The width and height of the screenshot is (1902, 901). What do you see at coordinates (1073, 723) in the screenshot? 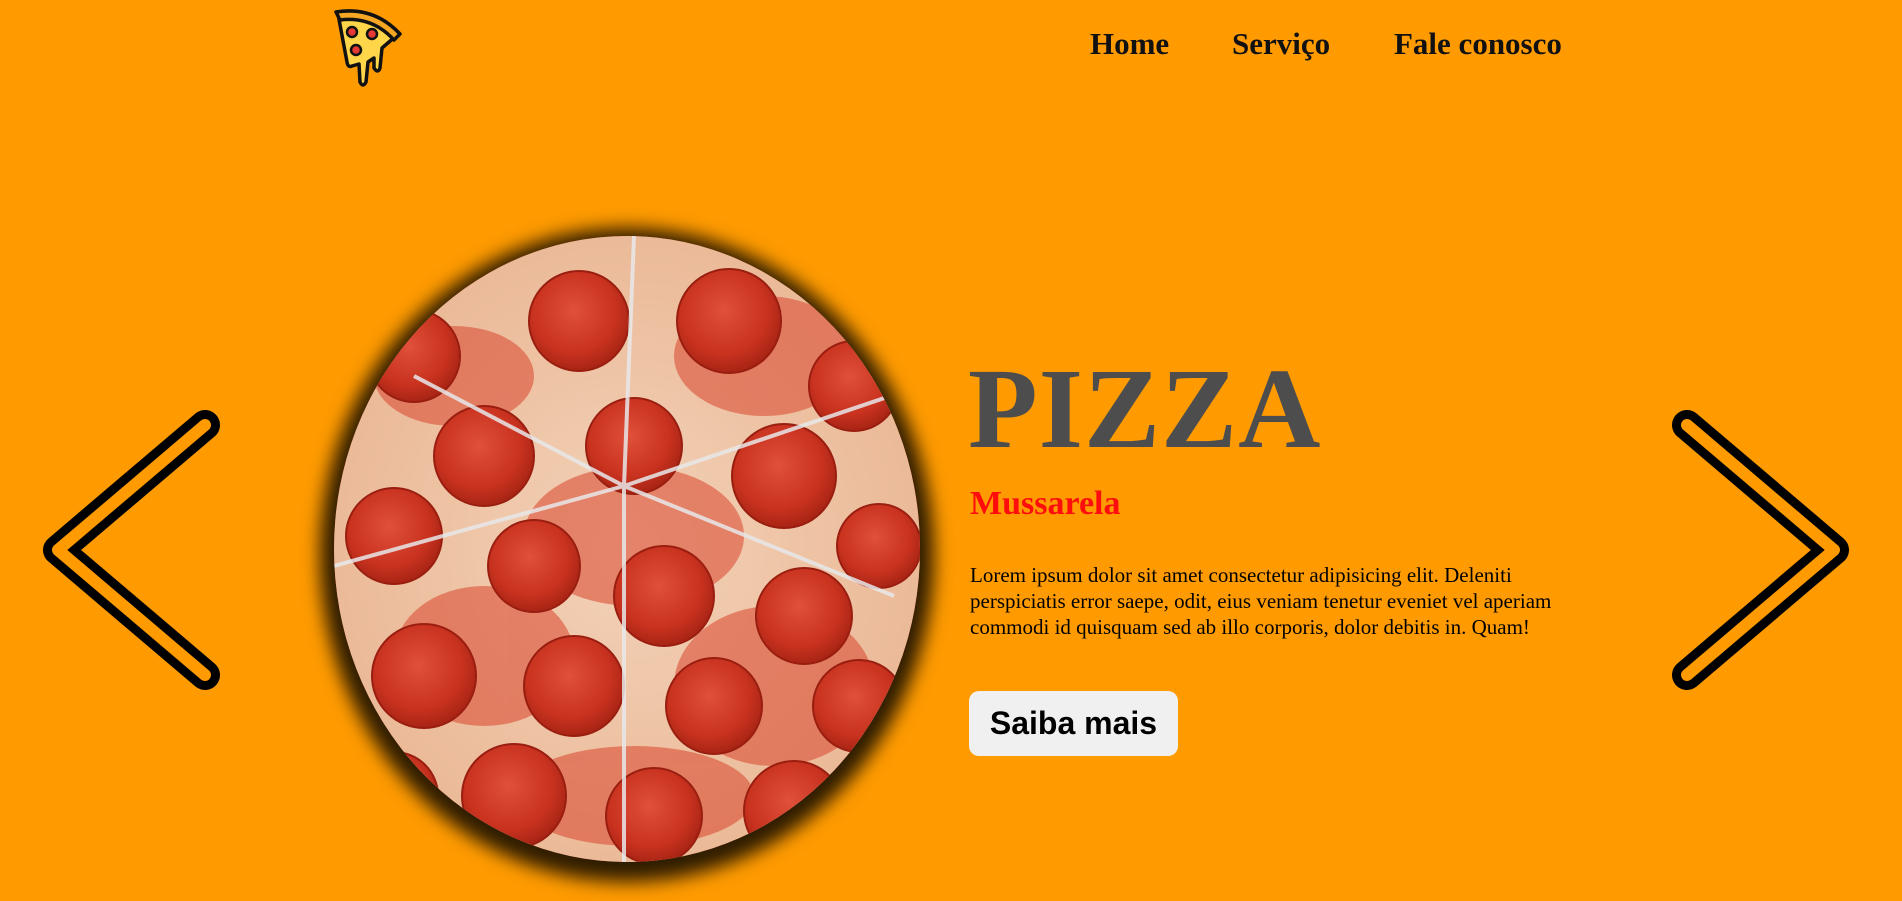
I see `saiba-mais-button: Saiba mais` at bounding box center [1073, 723].